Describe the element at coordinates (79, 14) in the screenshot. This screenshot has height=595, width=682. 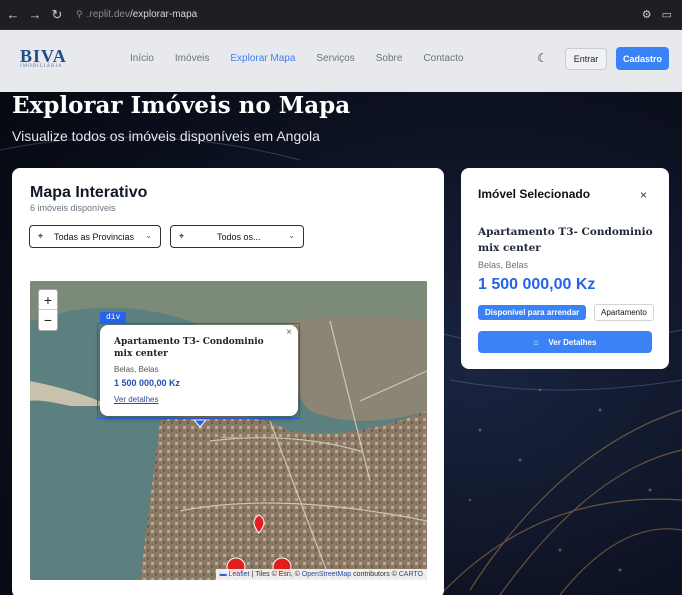
I see `site-info-icon: ⚲` at that location.